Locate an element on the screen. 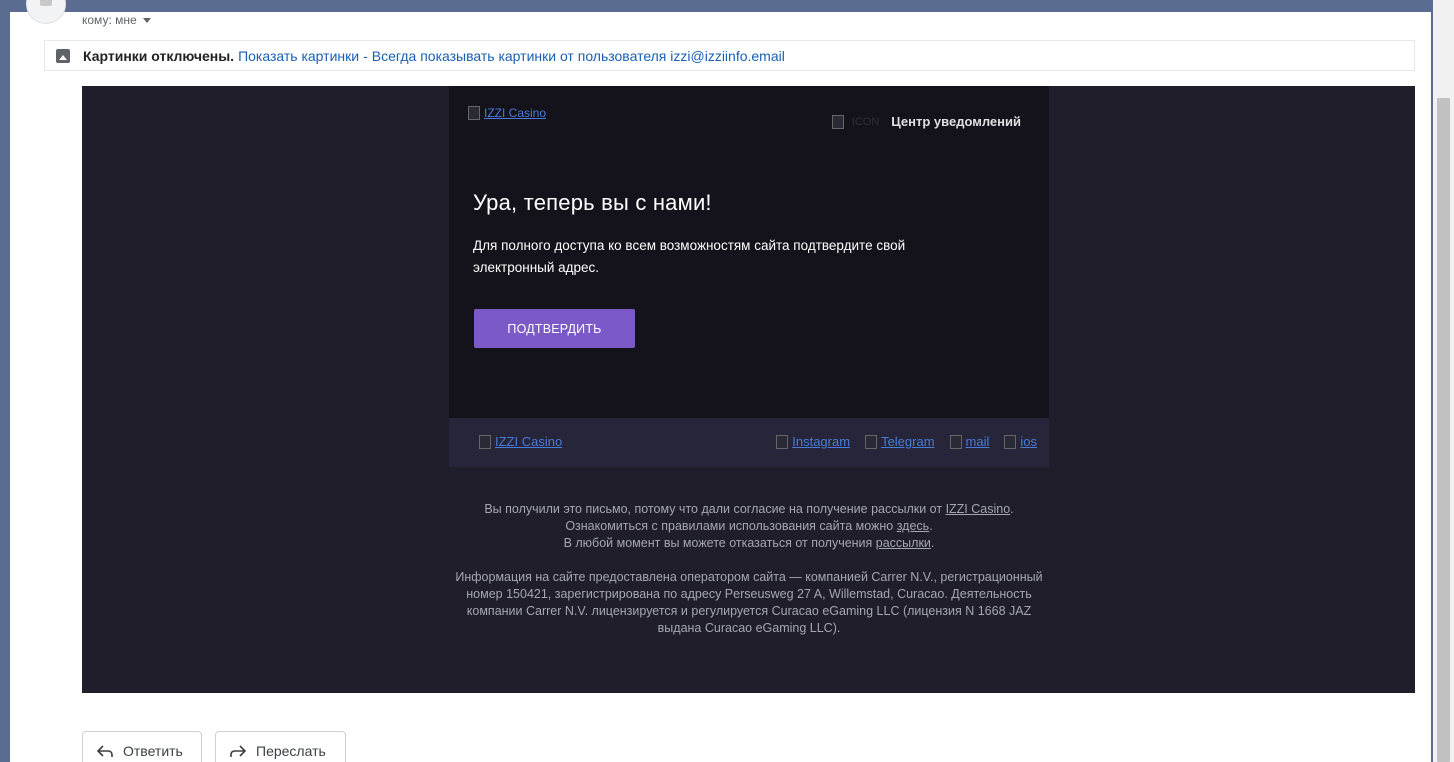 The width and height of the screenshot is (1454, 762). footer-logo-alt: IZZI Casino is located at coordinates (529, 441).